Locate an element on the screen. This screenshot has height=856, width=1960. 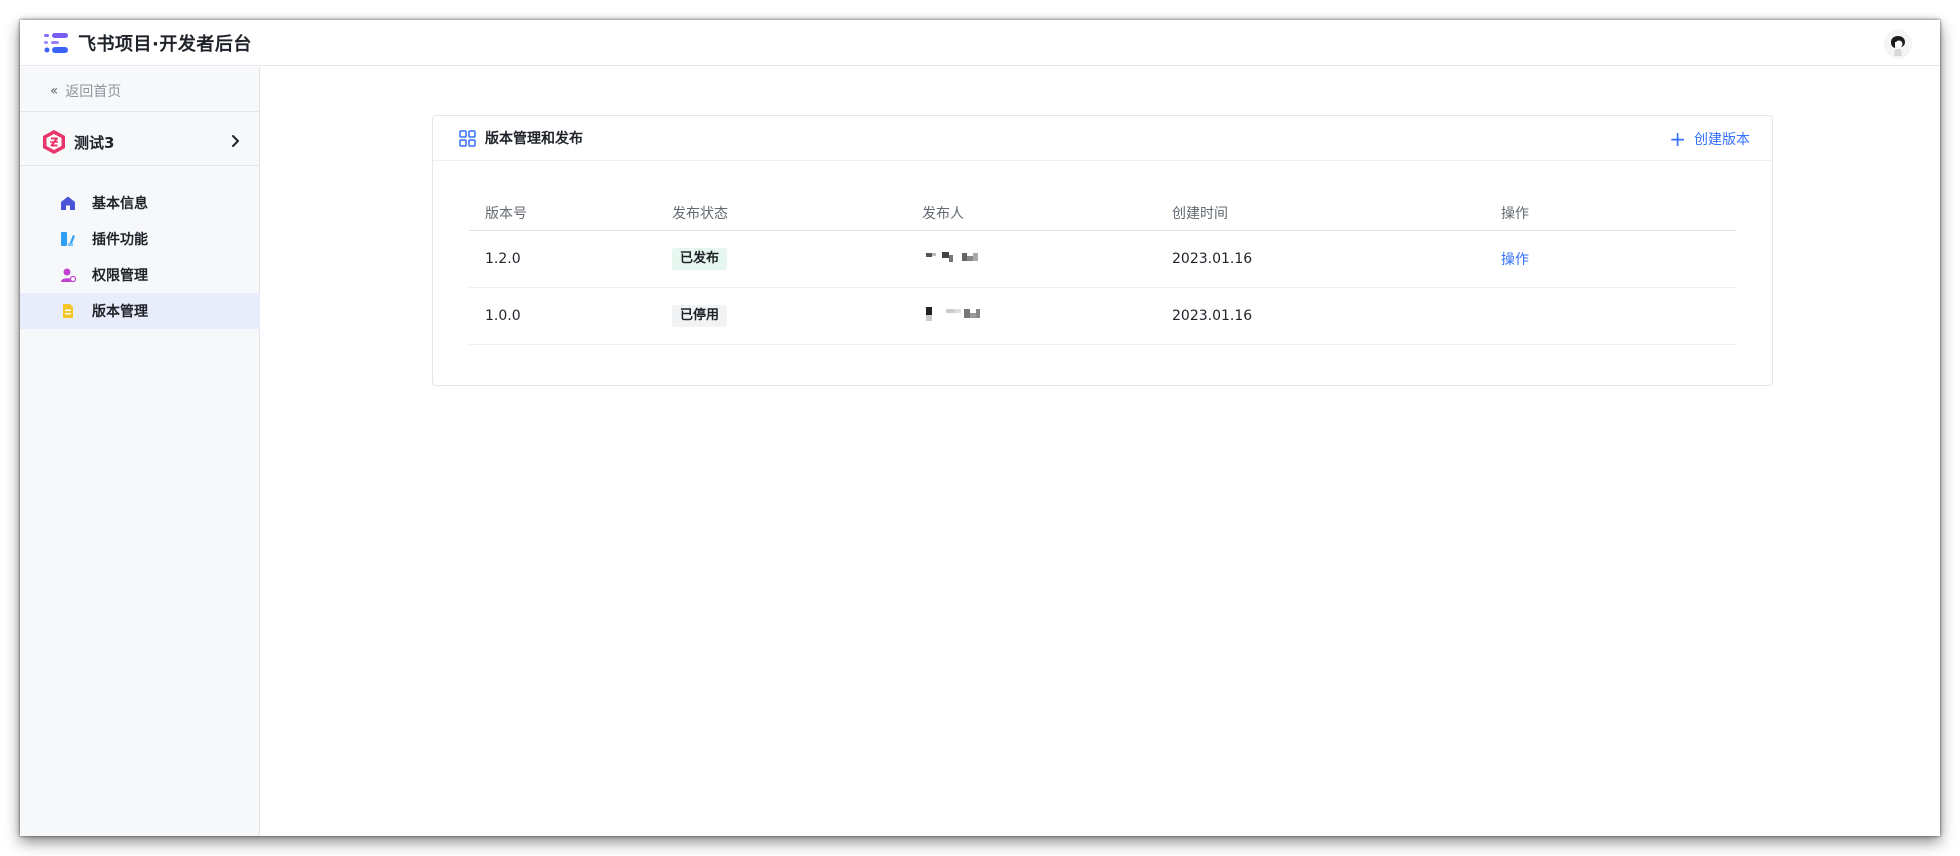
action-cell: 操作 is located at coordinates (1610, 259).